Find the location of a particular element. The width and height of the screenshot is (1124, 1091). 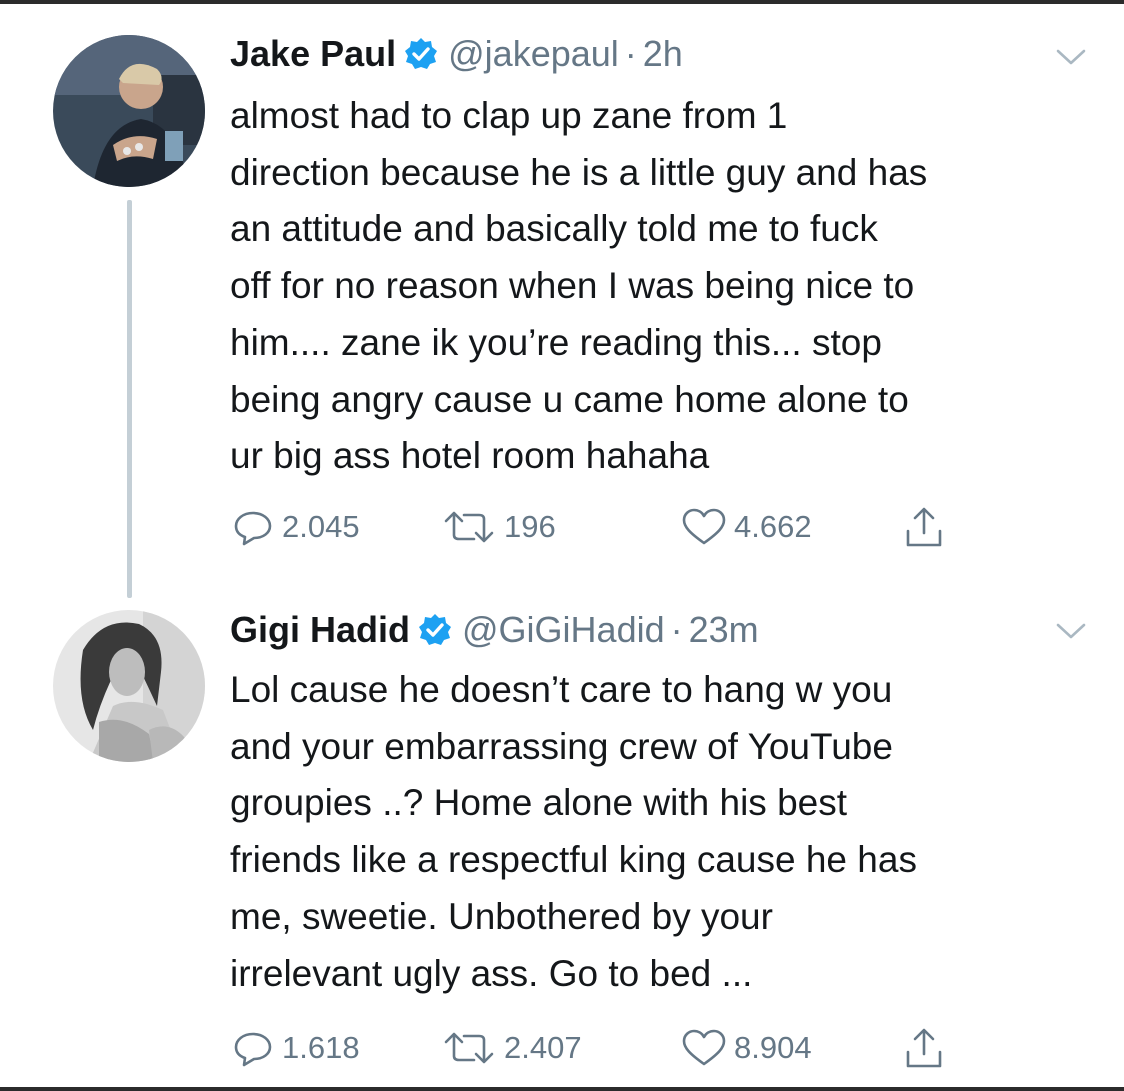

reply-count: 2.045 is located at coordinates (321, 526).